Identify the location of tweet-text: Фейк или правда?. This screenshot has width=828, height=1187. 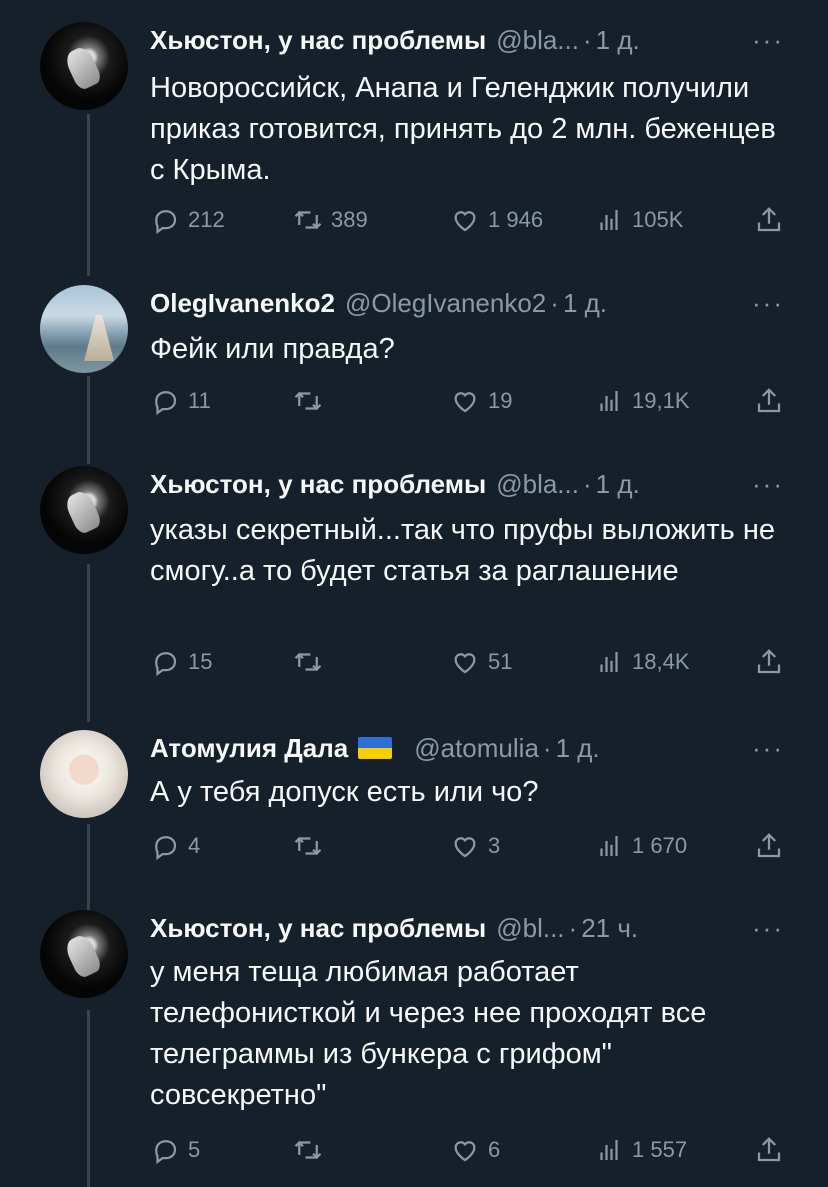
(272, 349).